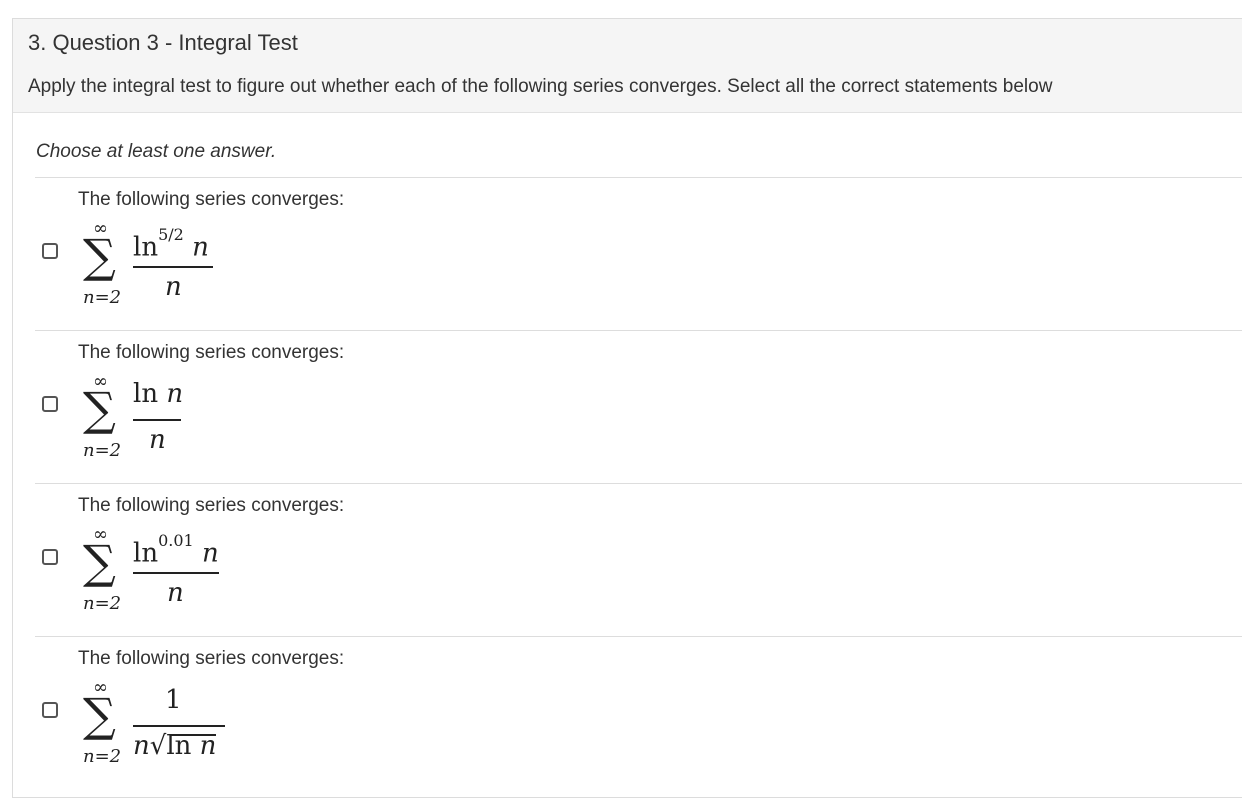  Describe the element at coordinates (171, 244) in the screenshot. I see `fraction-numerator: ln5/2 n` at that location.